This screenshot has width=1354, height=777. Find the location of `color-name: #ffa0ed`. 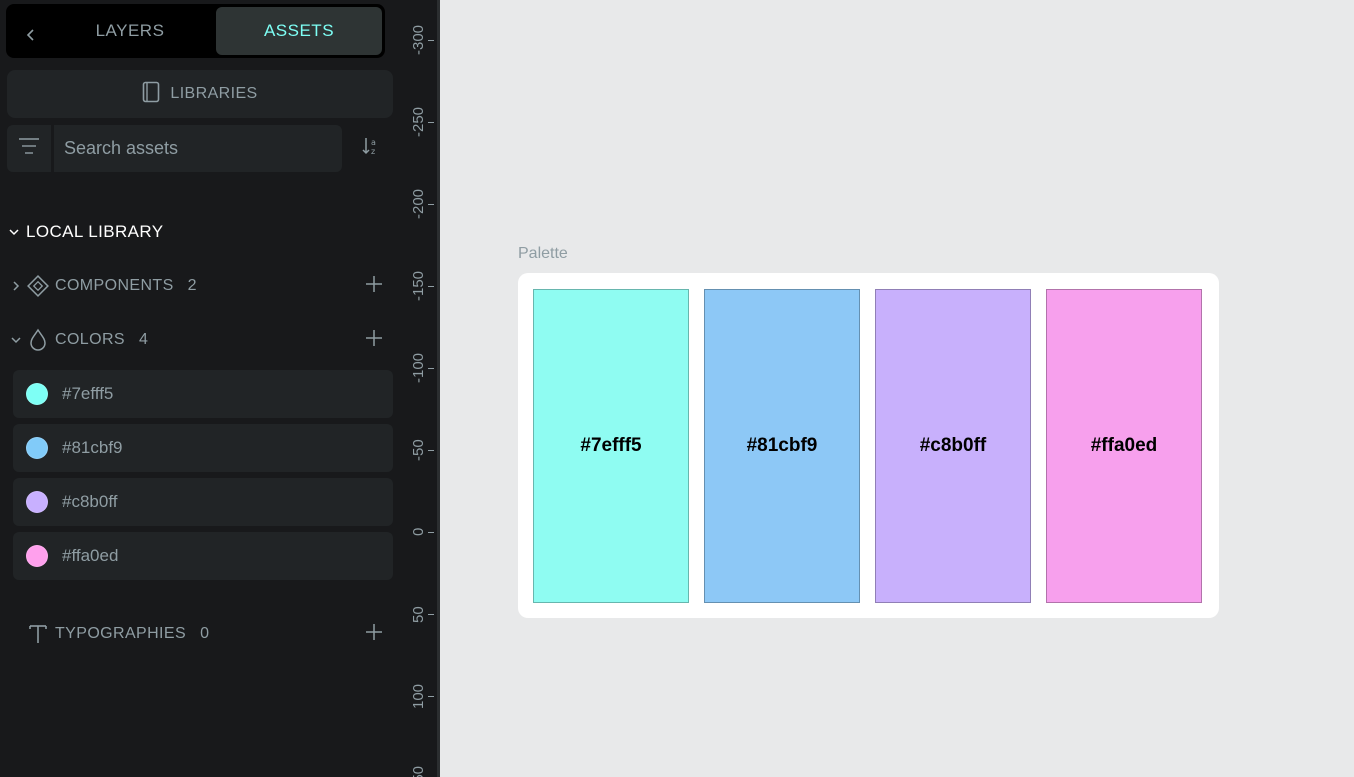

color-name: #ffa0ed is located at coordinates (90, 555).